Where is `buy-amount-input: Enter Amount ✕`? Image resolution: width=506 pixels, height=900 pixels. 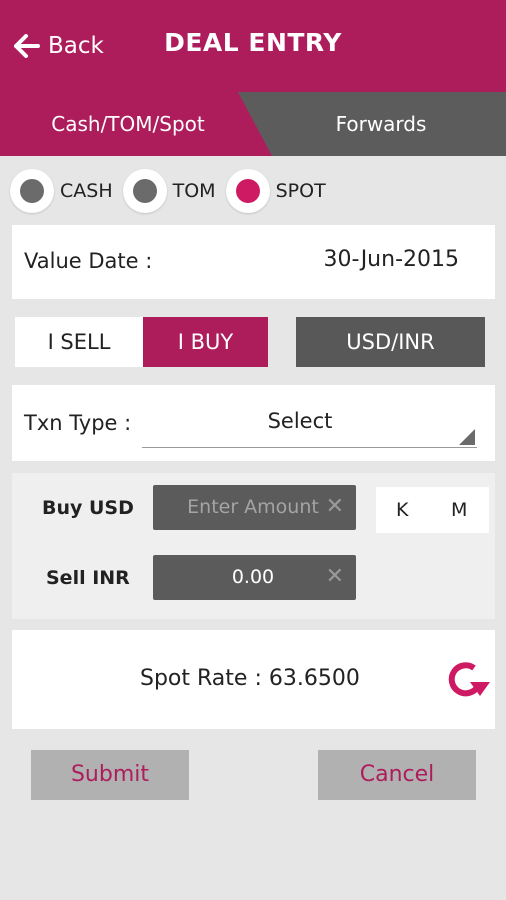
buy-amount-input: Enter Amount ✕ is located at coordinates (254, 507).